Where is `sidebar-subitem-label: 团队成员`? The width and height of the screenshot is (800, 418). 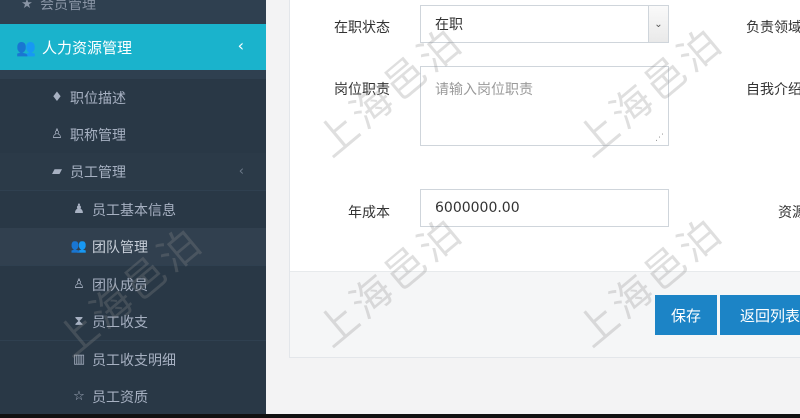 sidebar-subitem-label: 团队成员 is located at coordinates (120, 285).